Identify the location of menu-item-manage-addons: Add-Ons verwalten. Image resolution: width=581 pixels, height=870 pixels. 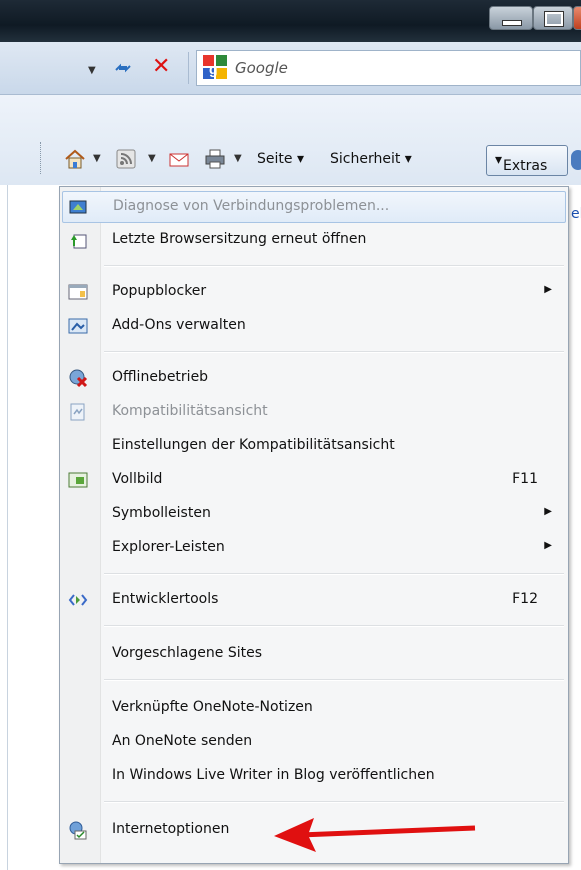
(314, 327).